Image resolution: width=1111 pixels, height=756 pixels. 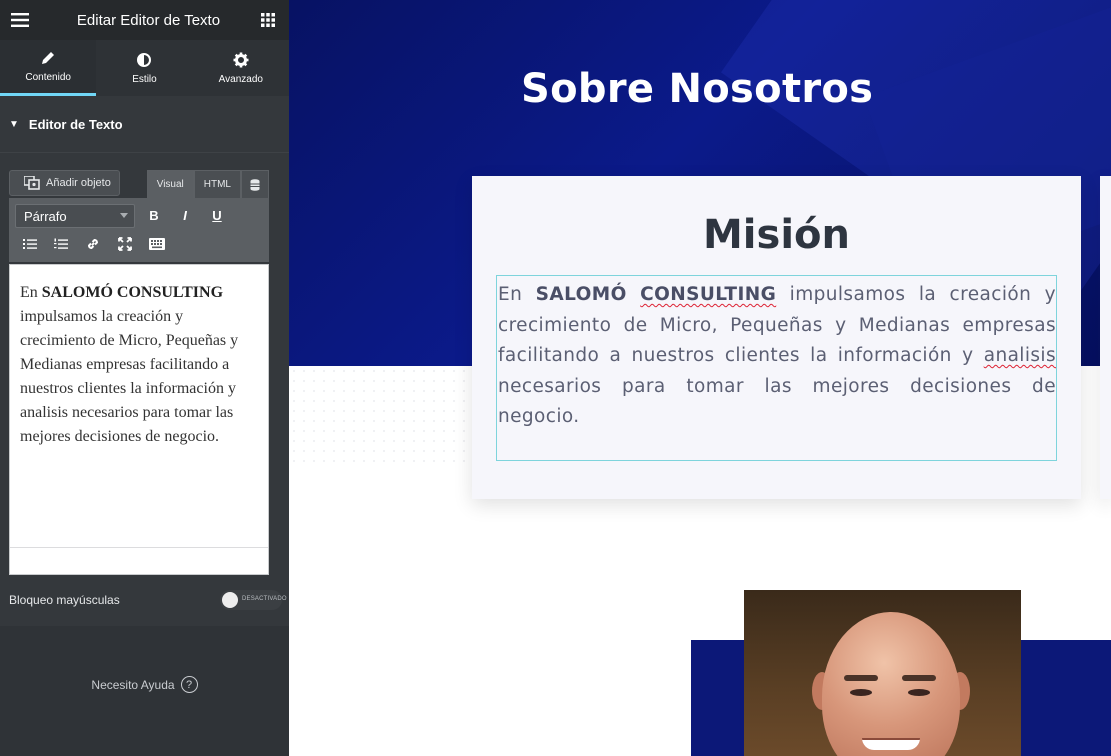 I want to click on tab-estilo: Estilo, so click(x=144, y=68).